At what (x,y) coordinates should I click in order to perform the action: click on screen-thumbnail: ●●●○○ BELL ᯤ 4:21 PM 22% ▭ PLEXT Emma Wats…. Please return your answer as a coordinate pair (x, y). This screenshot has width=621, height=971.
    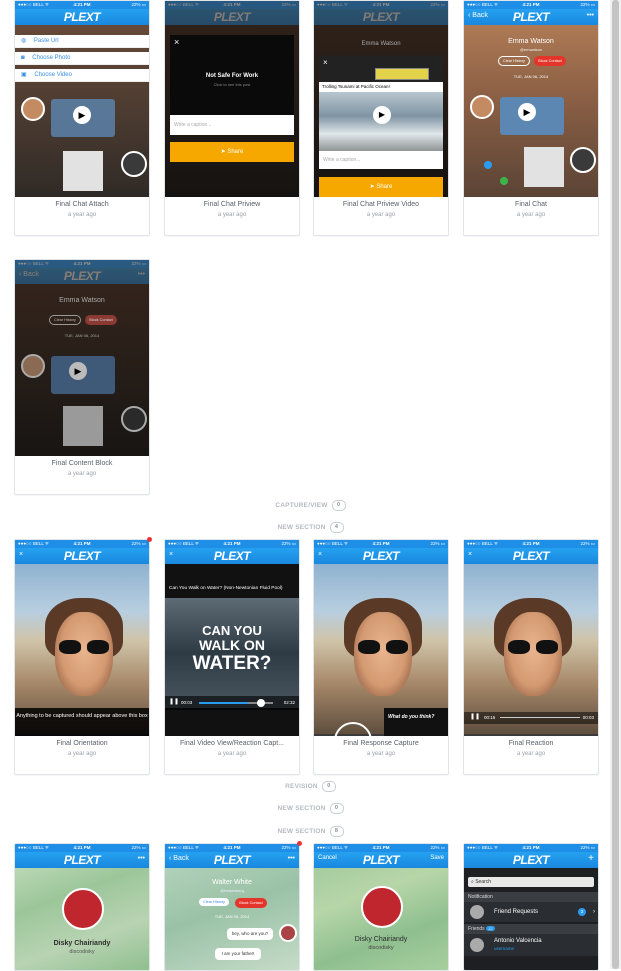
    Looking at the image, I should click on (381, 99).